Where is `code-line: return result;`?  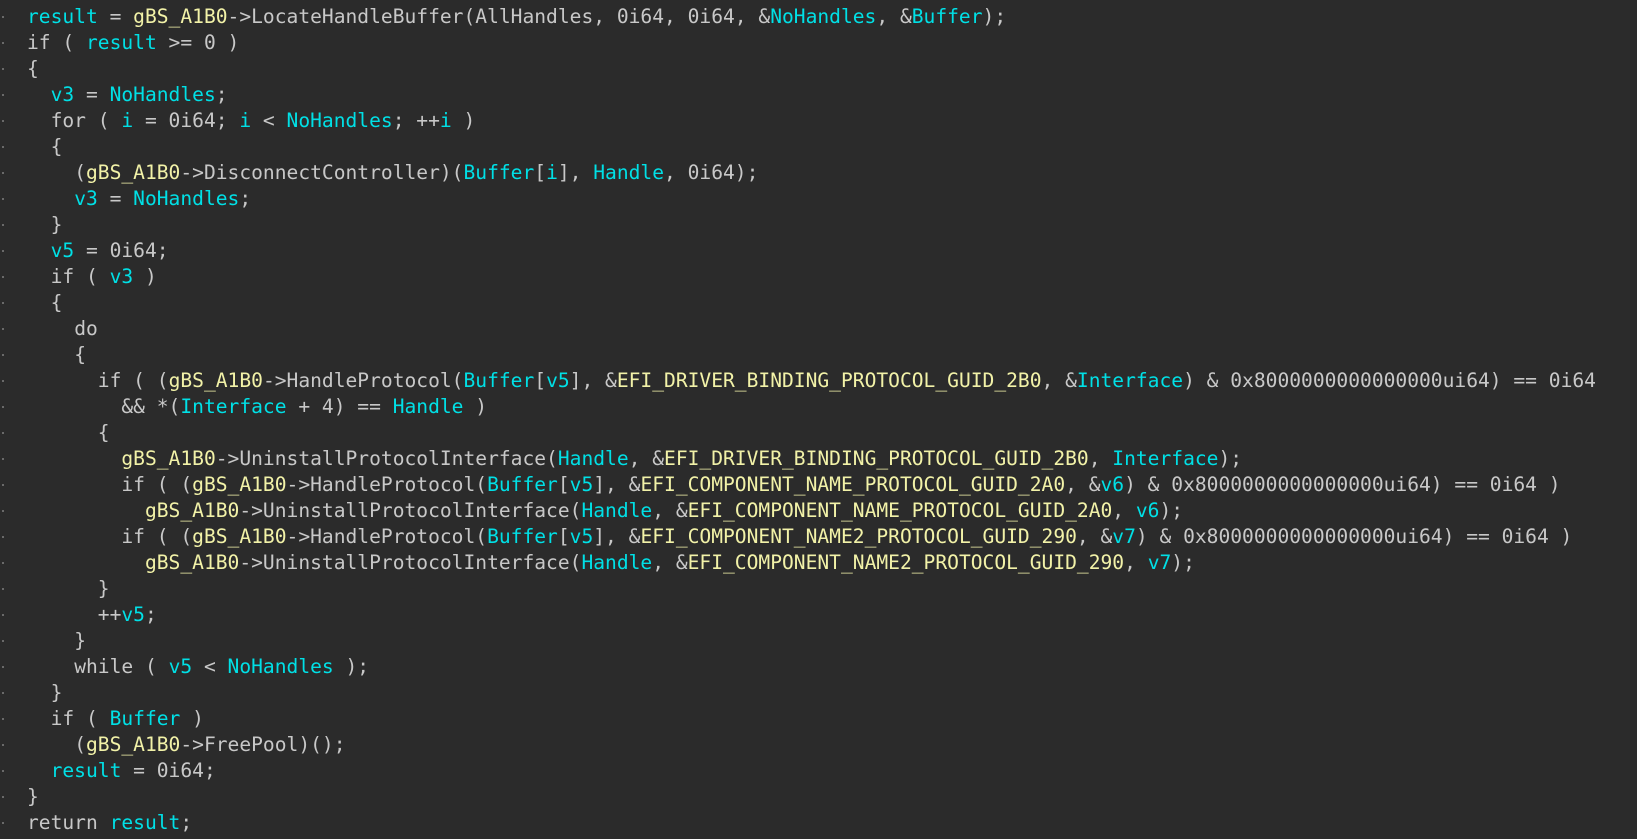 code-line: return result; is located at coordinates (818, 823).